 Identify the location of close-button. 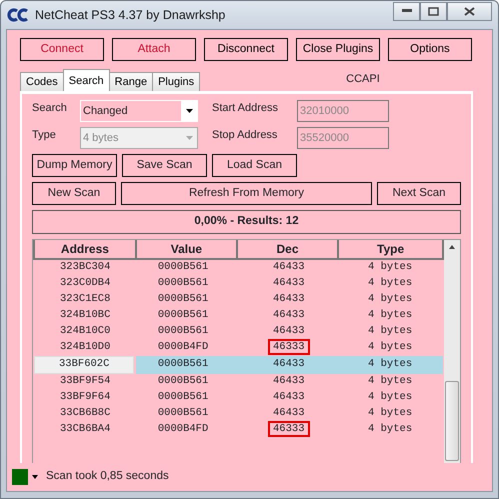
(469, 11).